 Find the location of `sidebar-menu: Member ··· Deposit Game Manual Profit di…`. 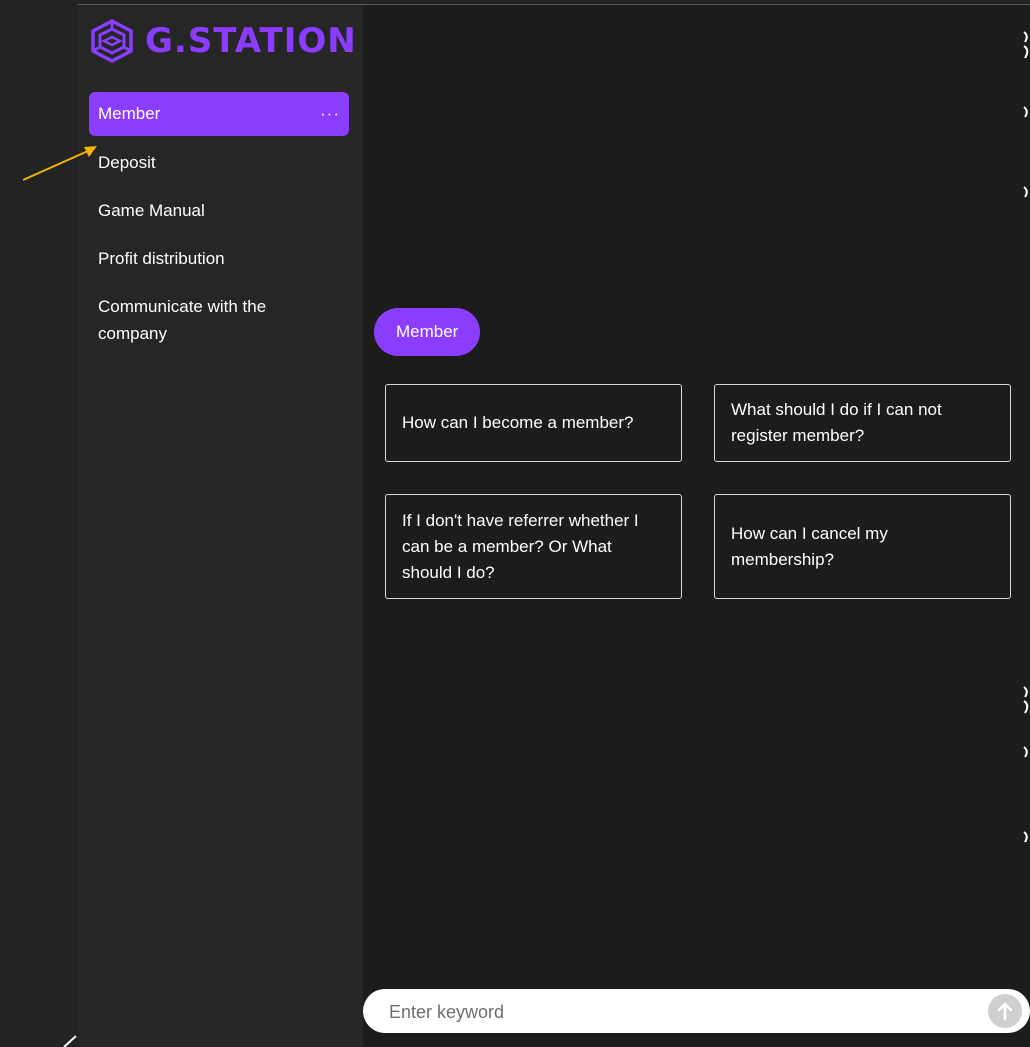

sidebar-menu: Member ··· Deposit Game Manual Profit di… is located at coordinates (219, 230).